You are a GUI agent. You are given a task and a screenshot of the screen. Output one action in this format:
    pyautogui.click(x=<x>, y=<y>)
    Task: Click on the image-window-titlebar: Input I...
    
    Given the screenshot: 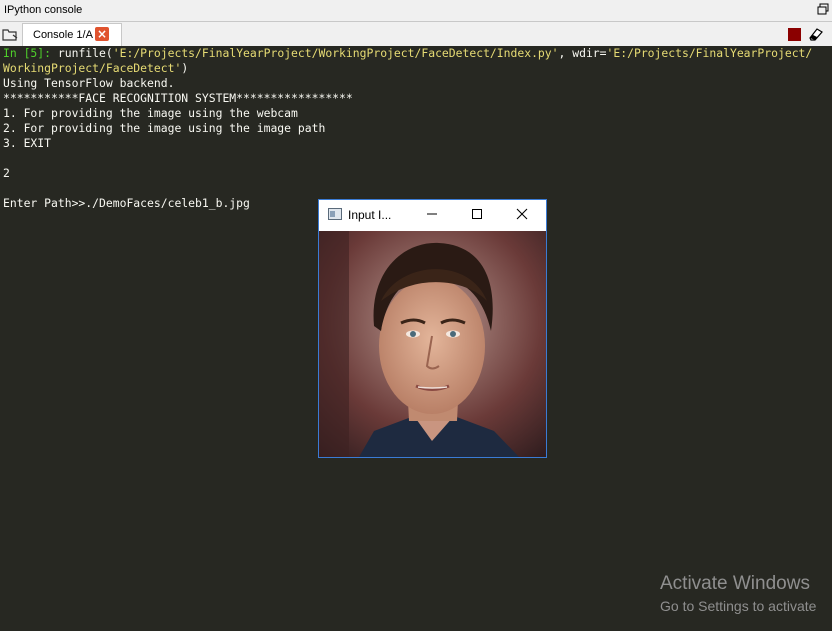 What is the action you would take?
    pyautogui.click(x=432, y=215)
    